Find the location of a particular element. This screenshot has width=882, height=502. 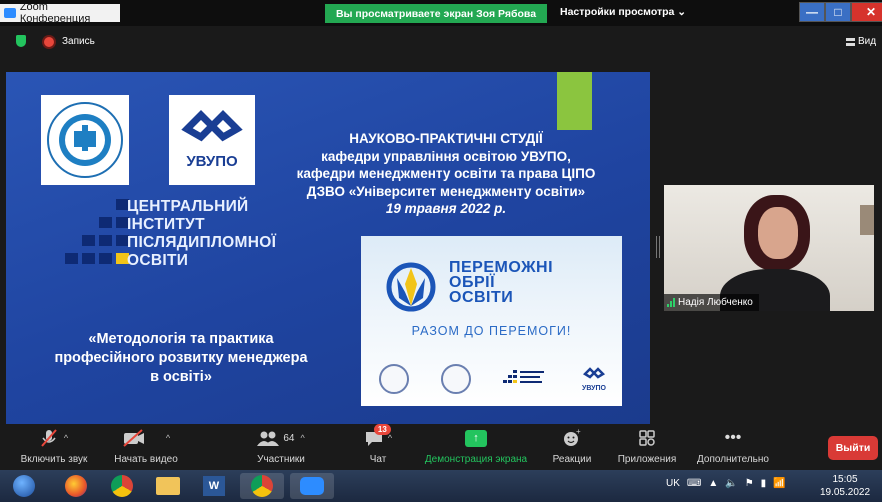

taskbar-firefox is located at coordinates (76, 486).